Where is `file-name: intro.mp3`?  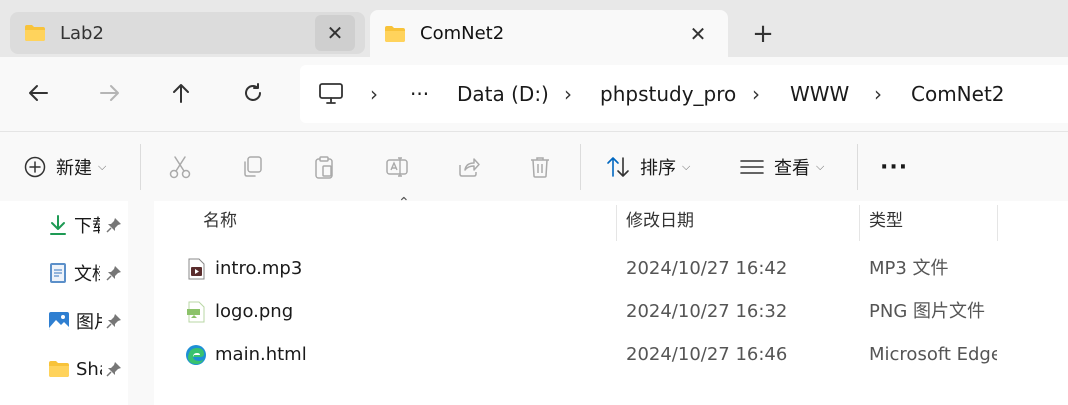 file-name: intro.mp3 is located at coordinates (259, 268).